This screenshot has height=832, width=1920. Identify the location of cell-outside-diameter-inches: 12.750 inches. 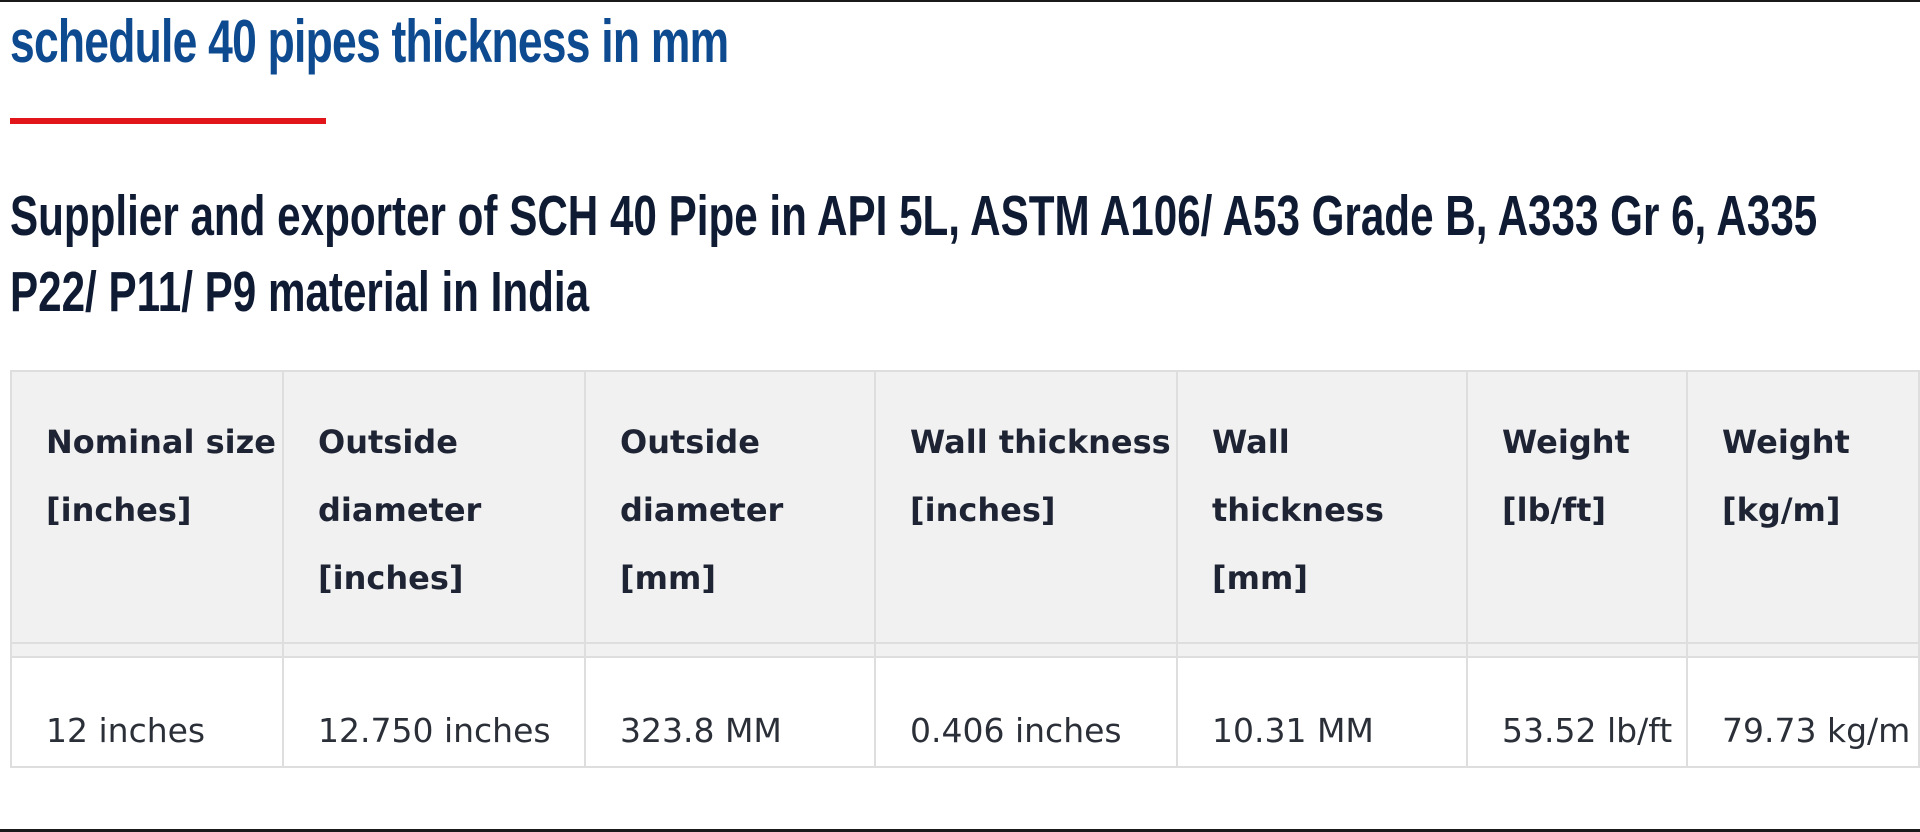
(434, 712).